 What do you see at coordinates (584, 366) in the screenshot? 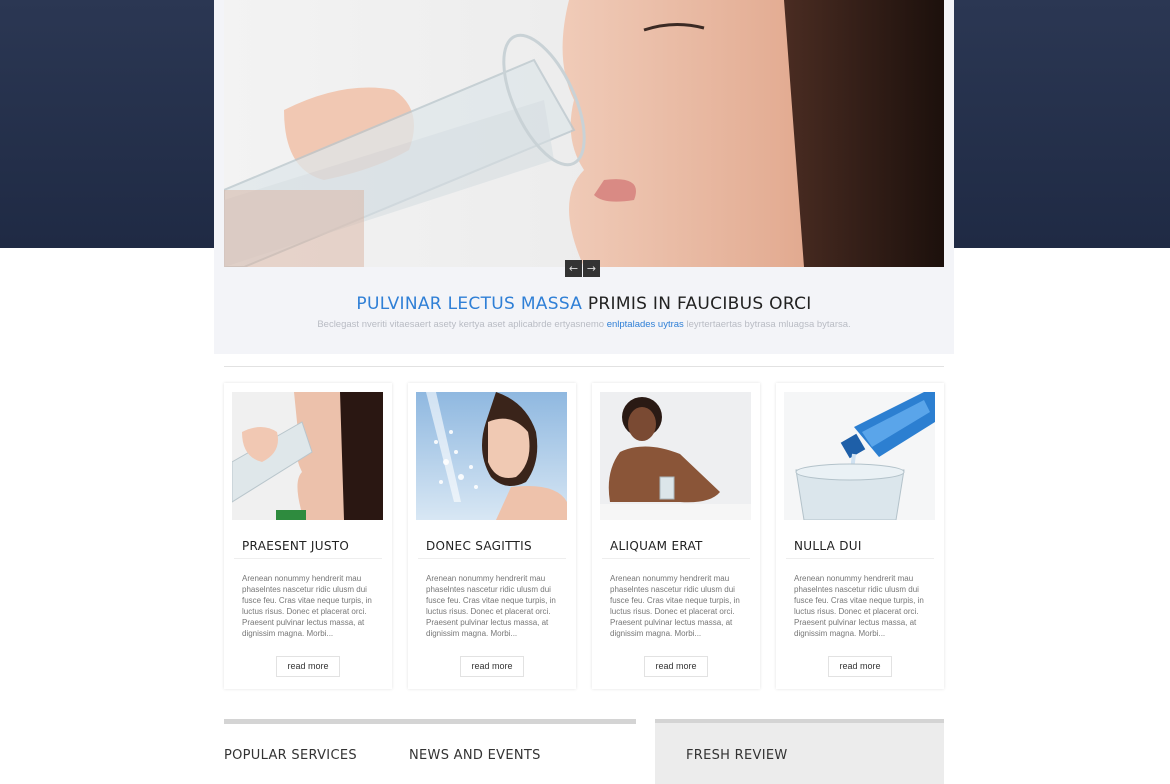
I see `divider` at bounding box center [584, 366].